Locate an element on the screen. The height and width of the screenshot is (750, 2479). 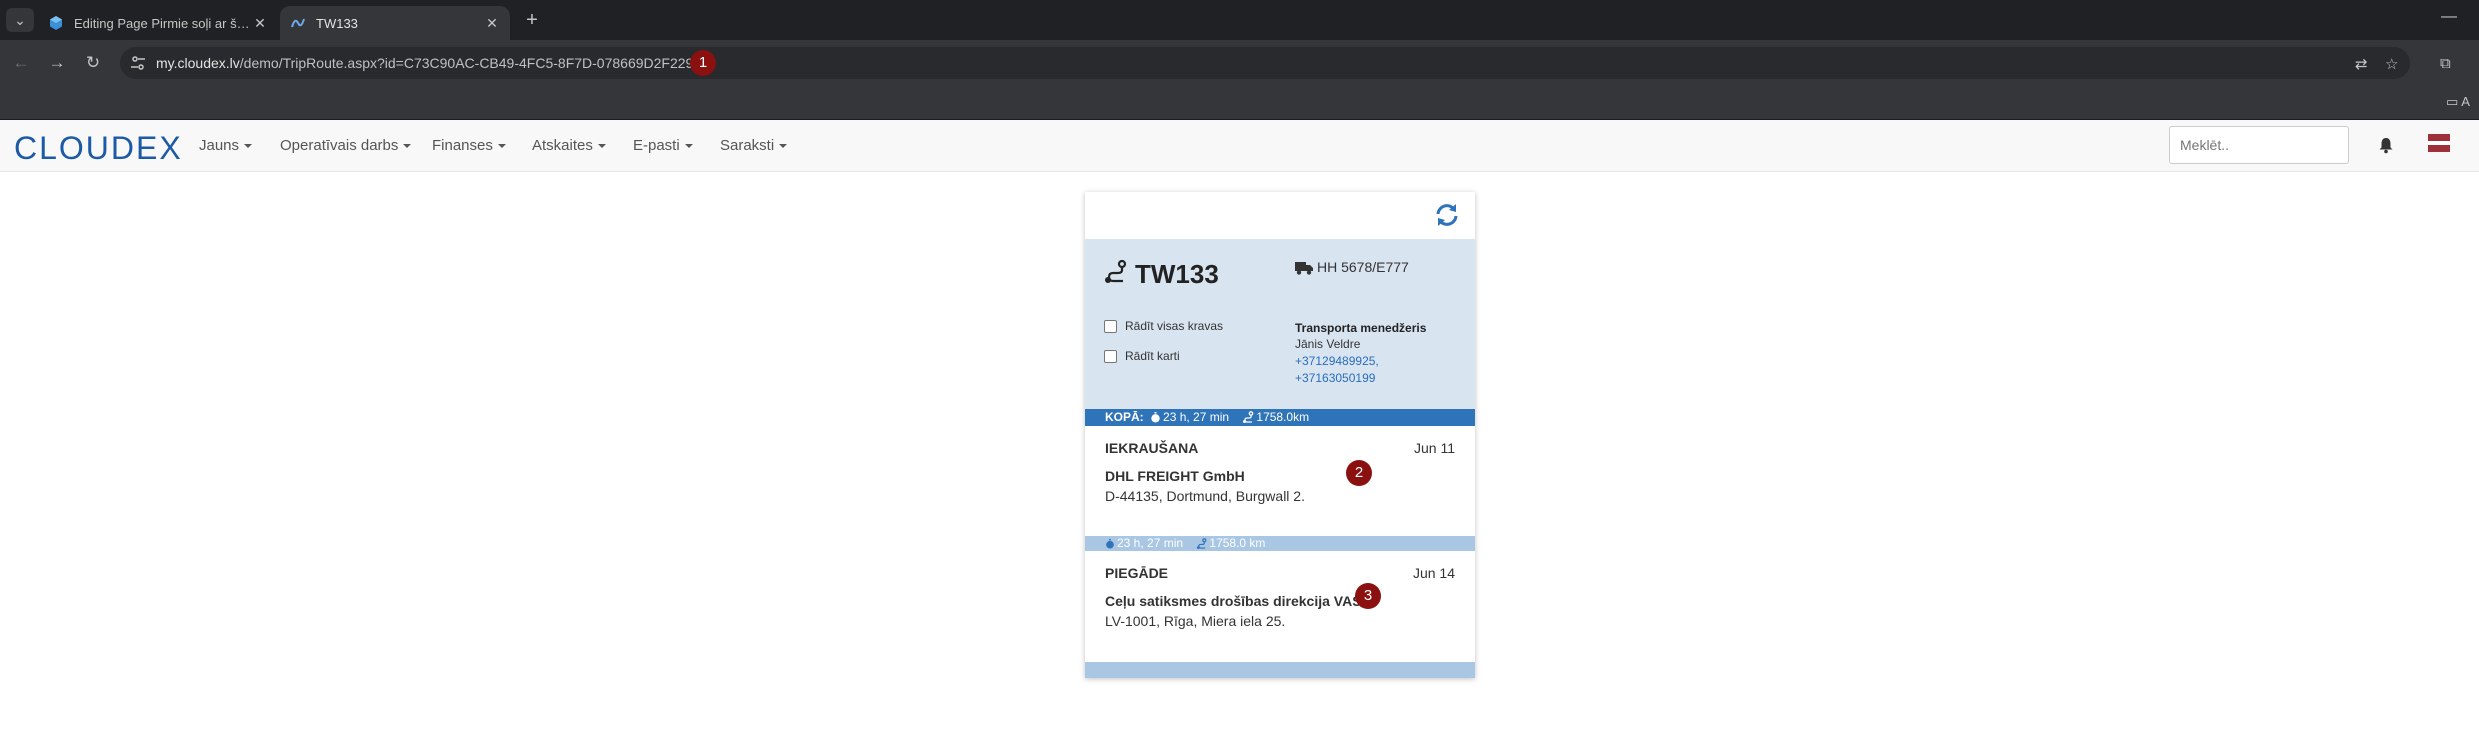
manager-phone-link: +37129489925, is located at coordinates (1337, 361).